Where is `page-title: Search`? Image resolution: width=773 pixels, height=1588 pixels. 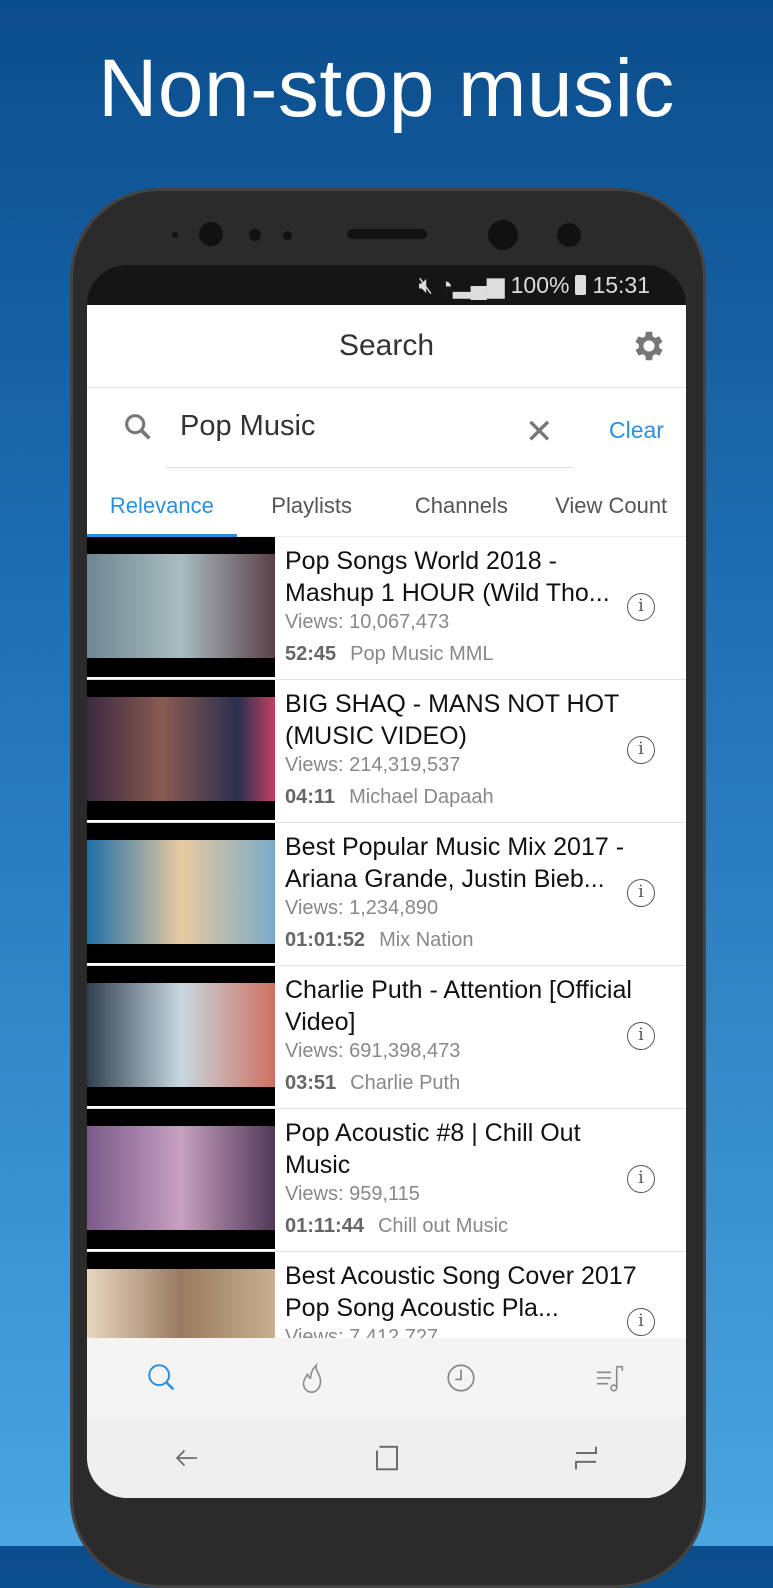 page-title: Search is located at coordinates (386, 345).